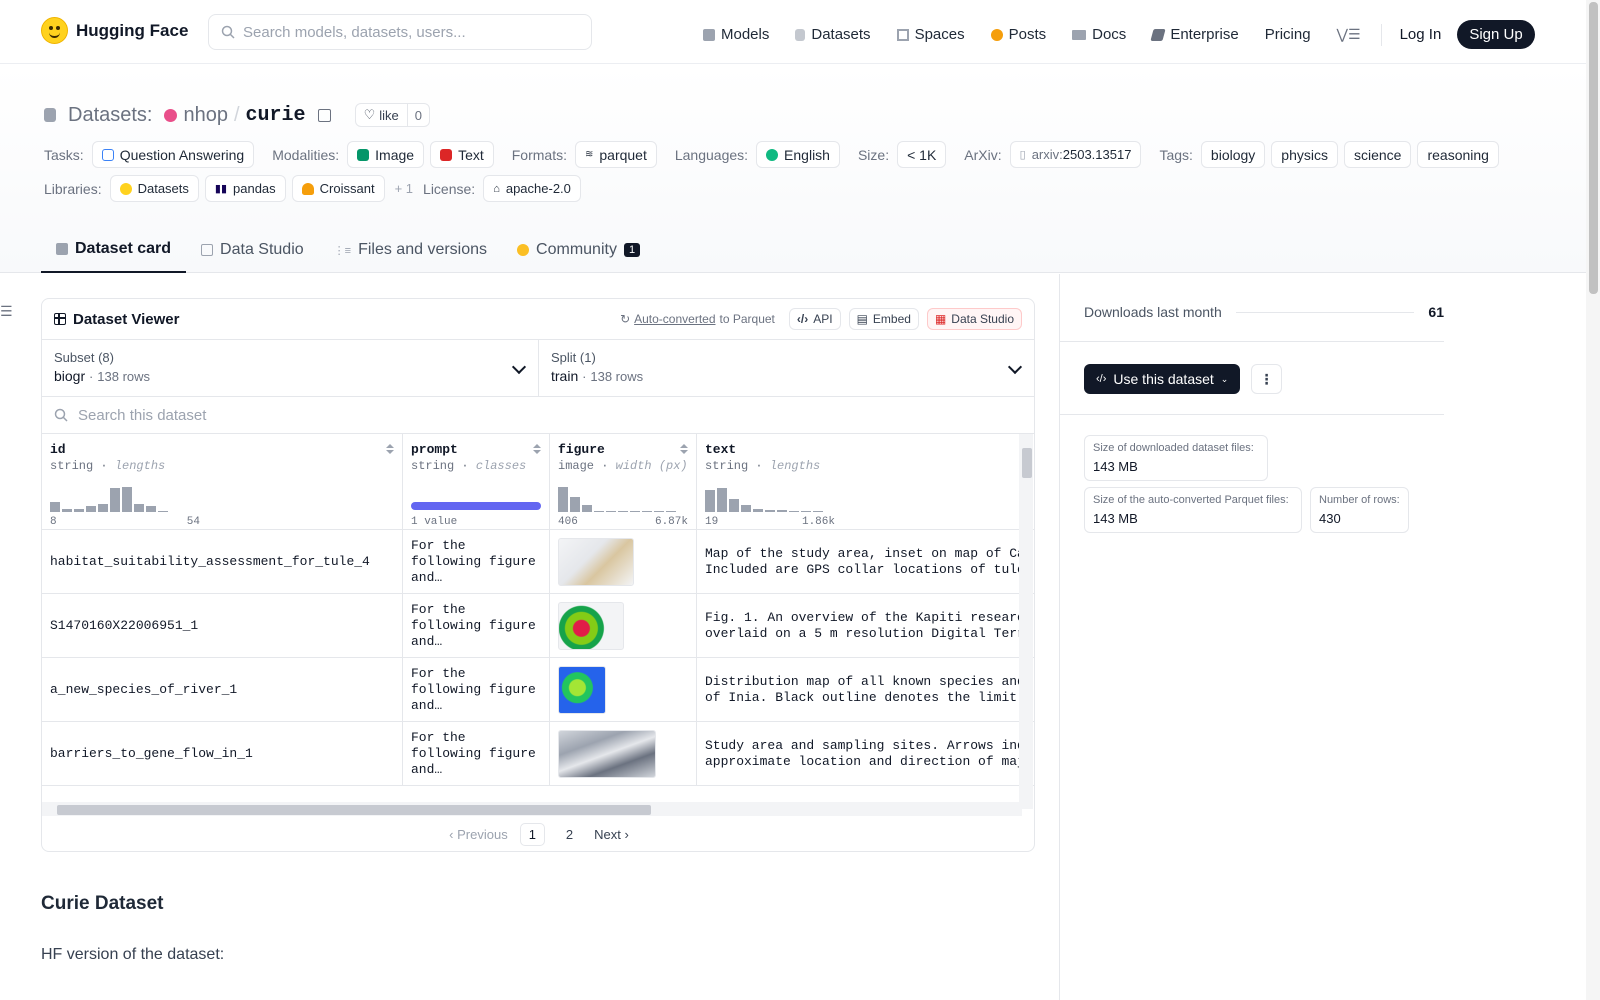 This screenshot has width=1600, height=1000. Describe the element at coordinates (6, 311) in the screenshot. I see `toc-menu-icon: ☰` at that location.